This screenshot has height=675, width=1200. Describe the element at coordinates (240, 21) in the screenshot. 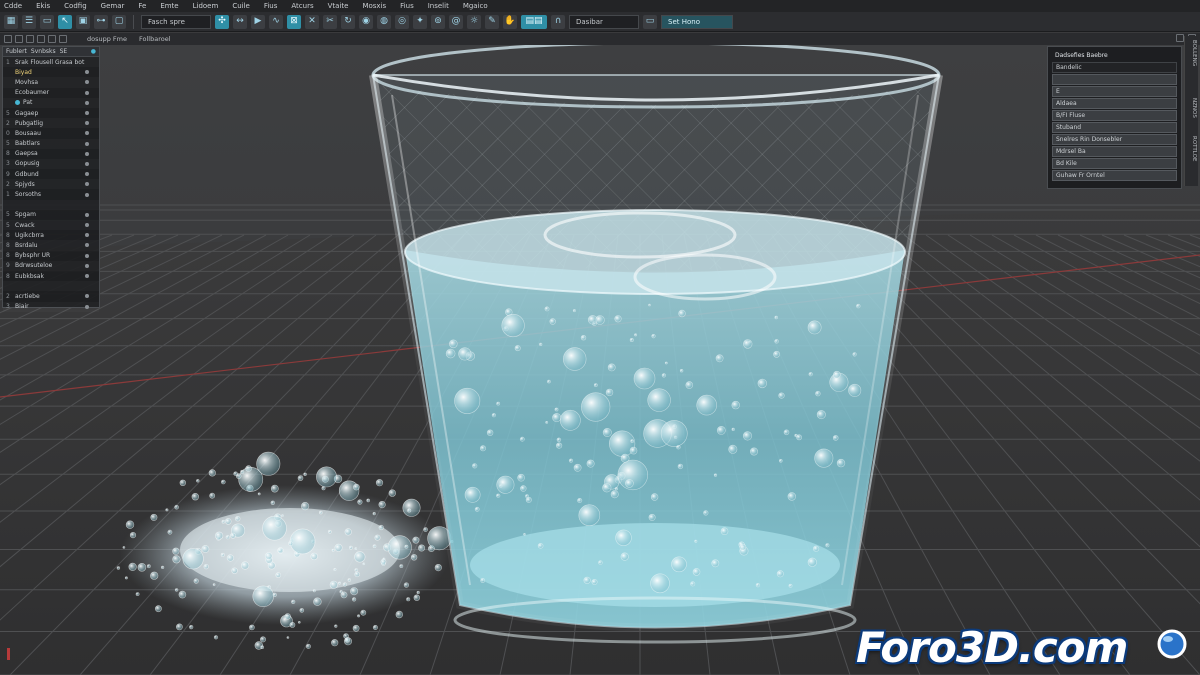

I see `move-icon: ↔` at that location.